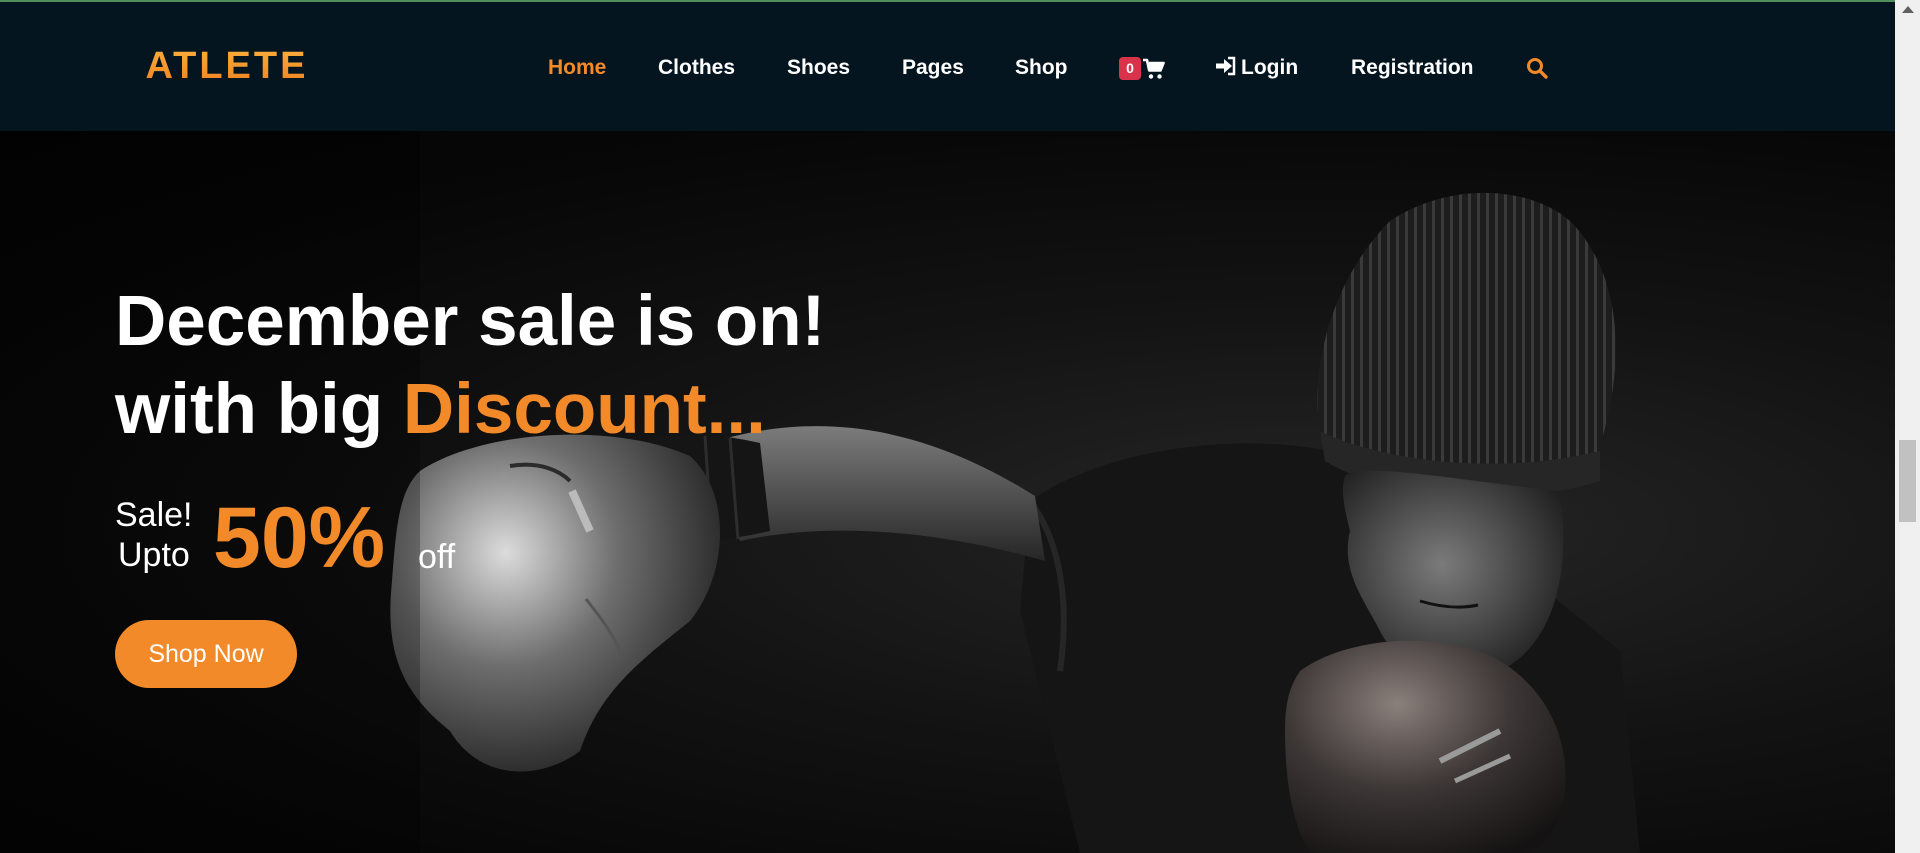  Describe the element at coordinates (1270, 67) in the screenshot. I see `login-label: Login` at that location.